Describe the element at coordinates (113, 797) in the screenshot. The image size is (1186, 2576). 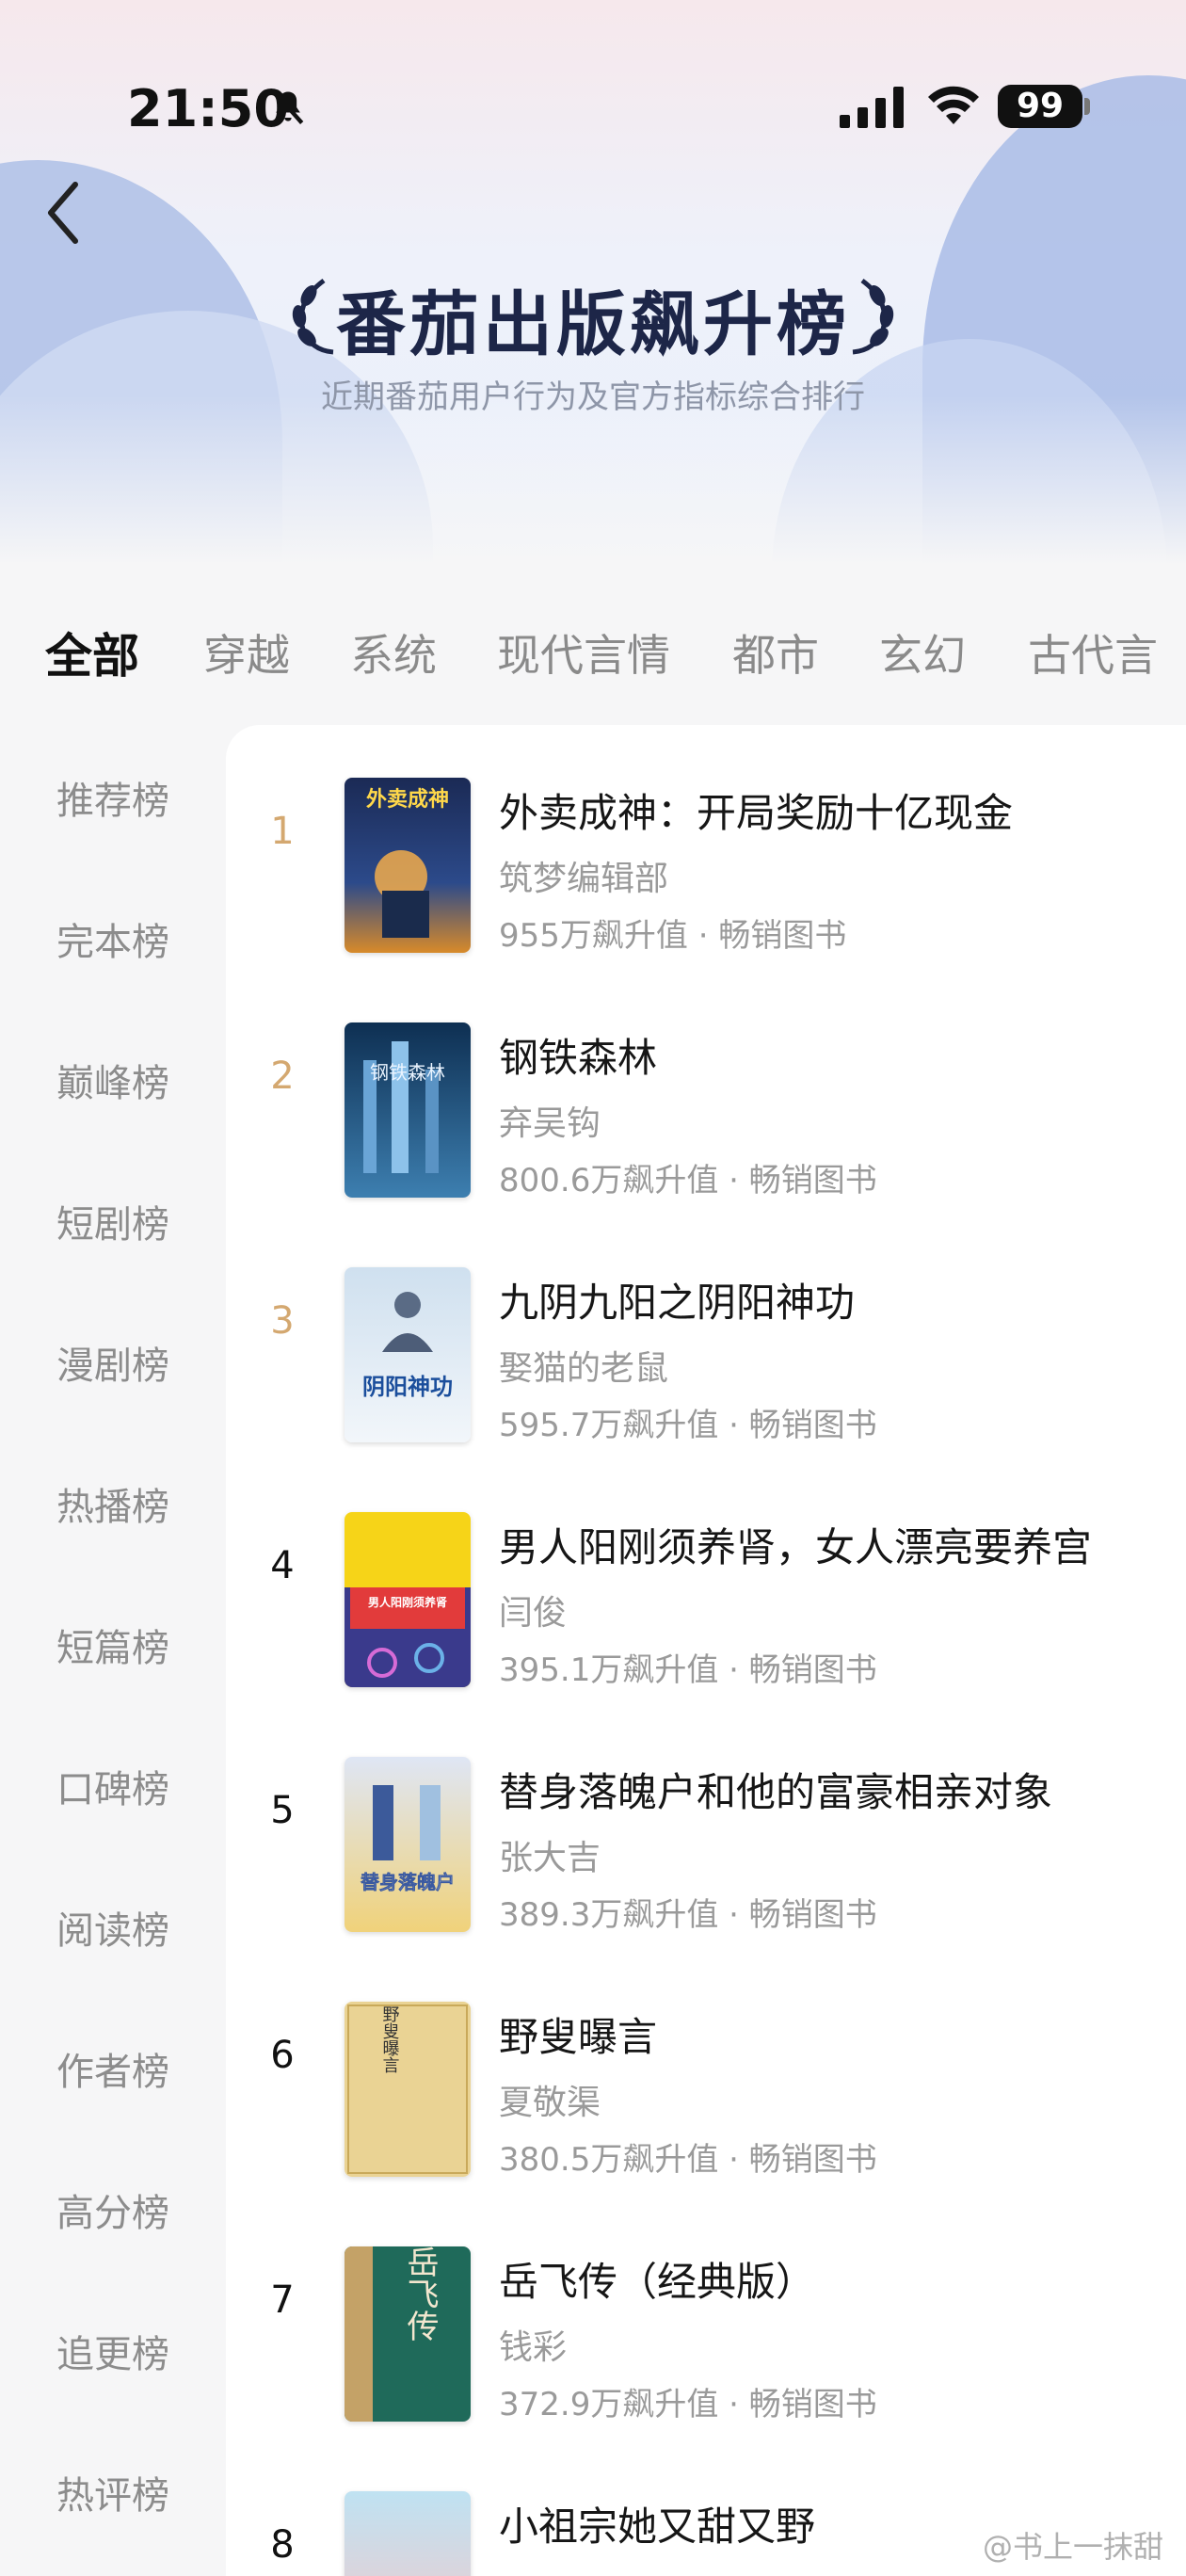
I see `sidebar-item-recommended: 推荐榜` at that location.